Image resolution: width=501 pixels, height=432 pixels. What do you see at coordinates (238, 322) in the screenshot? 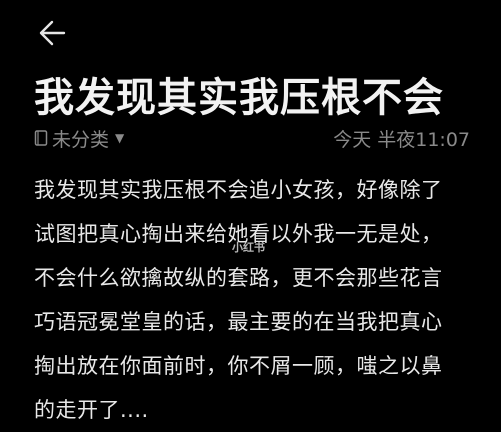
I see `body-line: 巧语冠冕堂皇的话，最主要的在当我把真心` at bounding box center [238, 322].